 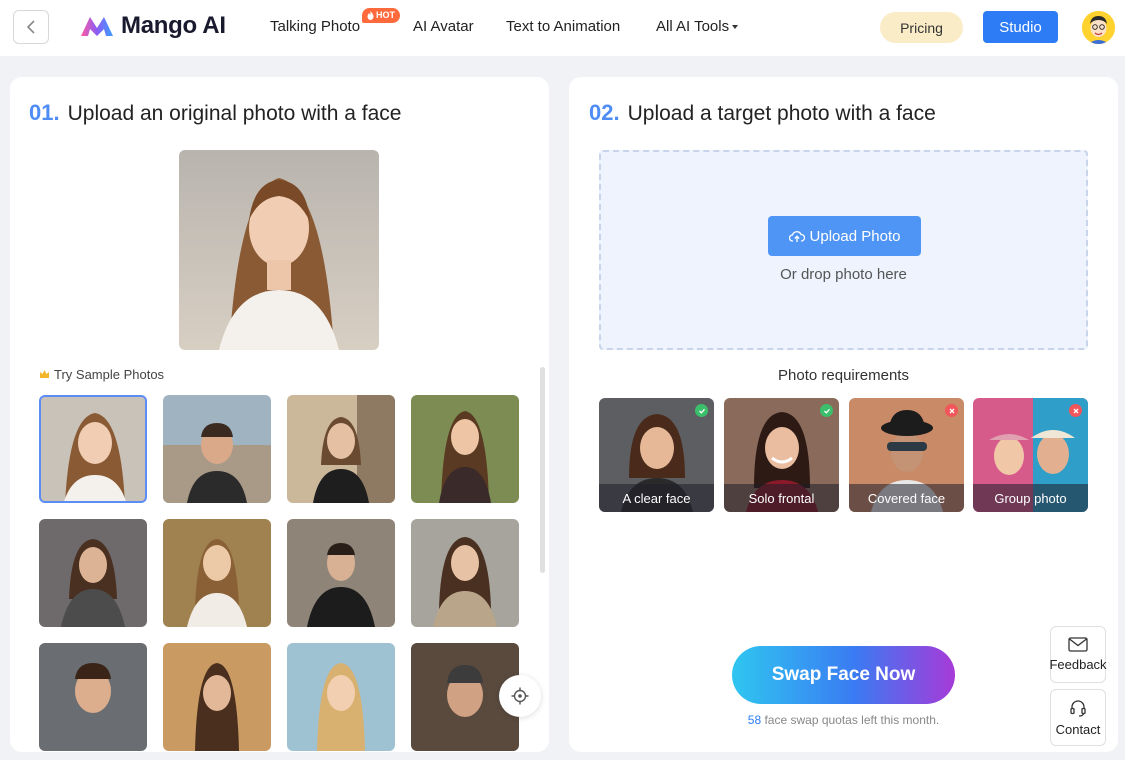 I want to click on photo-drop-zone: Upload Photo Or drop photo here, so click(x=843, y=250).